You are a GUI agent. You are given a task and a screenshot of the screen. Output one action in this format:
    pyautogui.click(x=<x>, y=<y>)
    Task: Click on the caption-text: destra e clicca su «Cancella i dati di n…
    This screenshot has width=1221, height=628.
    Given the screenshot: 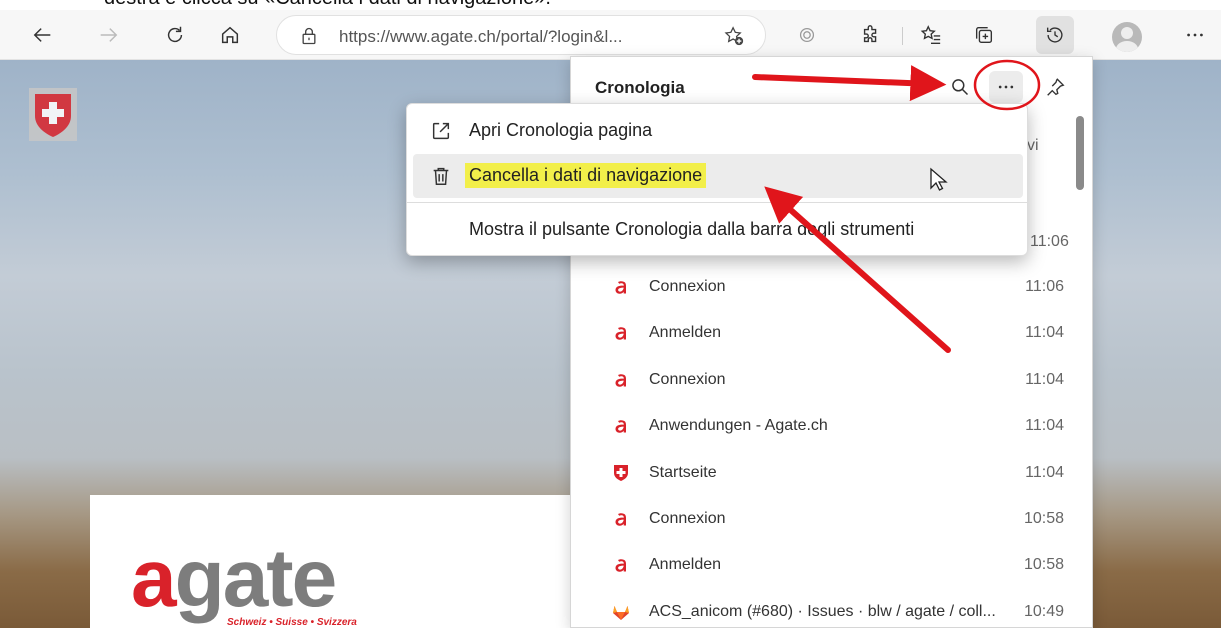 What is the action you would take?
    pyautogui.click(x=327, y=5)
    